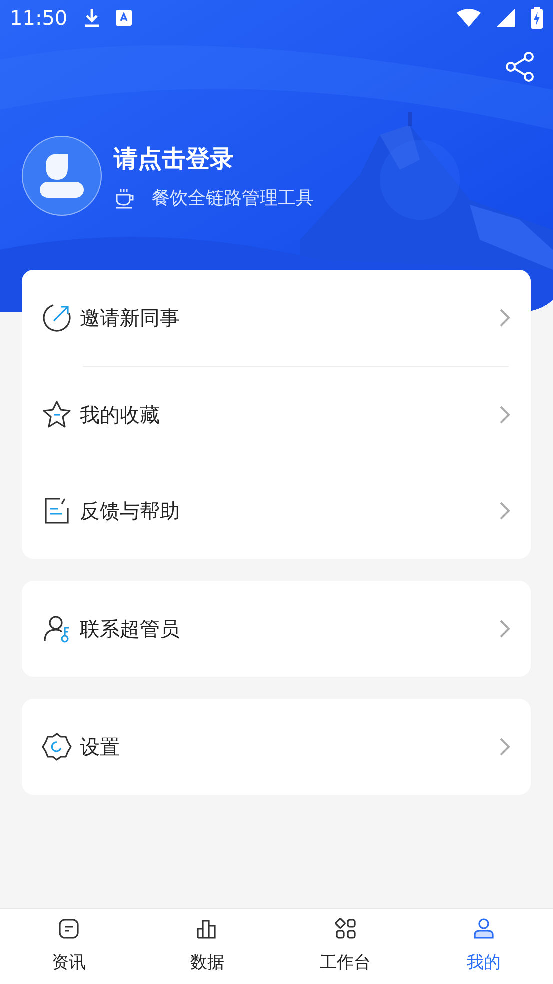 The image size is (553, 984). What do you see at coordinates (520, 67) in the screenshot?
I see `share-icon` at bounding box center [520, 67].